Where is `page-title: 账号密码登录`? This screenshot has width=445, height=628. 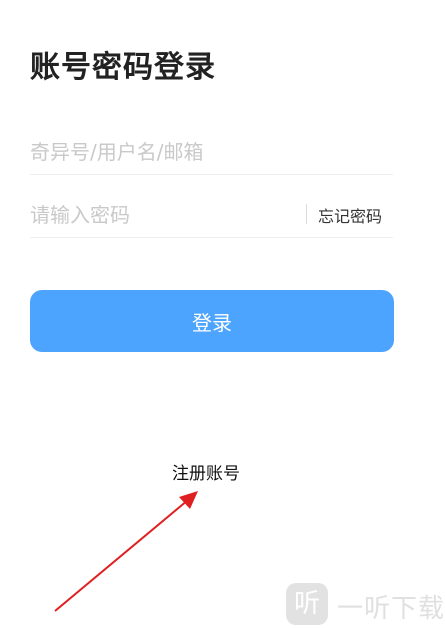 page-title: 账号密码登录 is located at coordinates (123, 67).